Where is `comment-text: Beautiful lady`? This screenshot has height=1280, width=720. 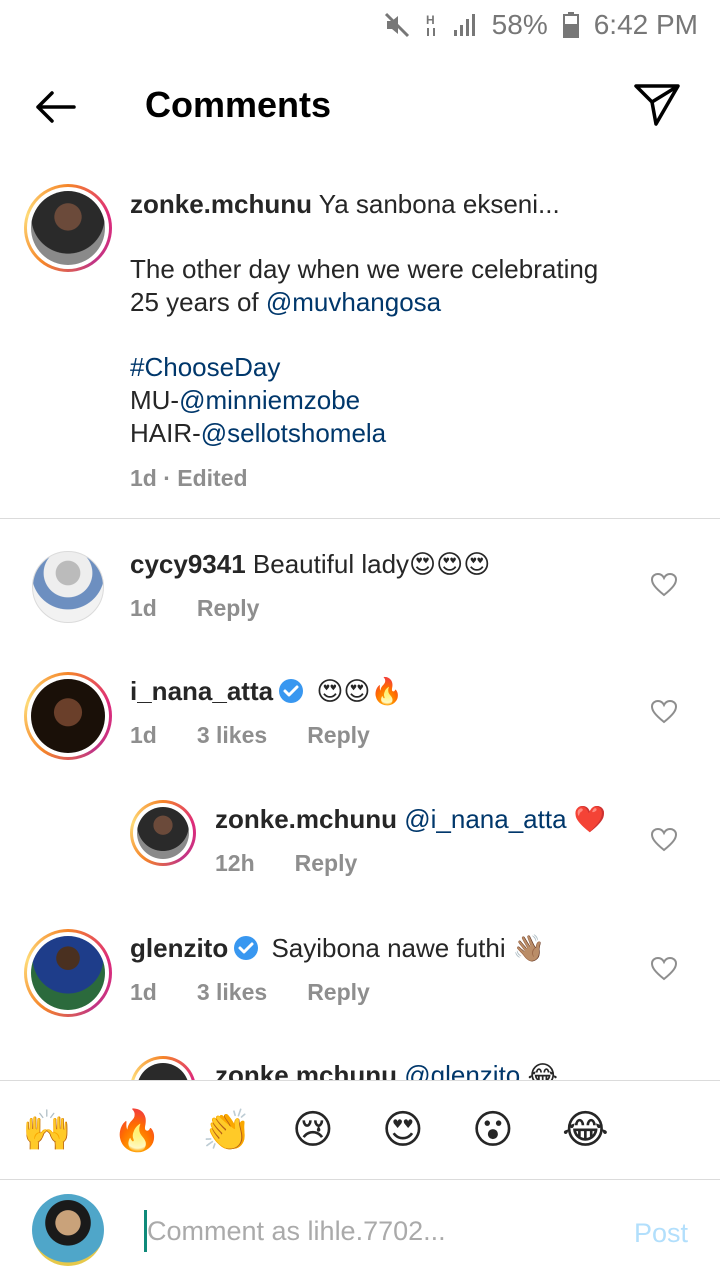 comment-text: Beautiful lady is located at coordinates (331, 564).